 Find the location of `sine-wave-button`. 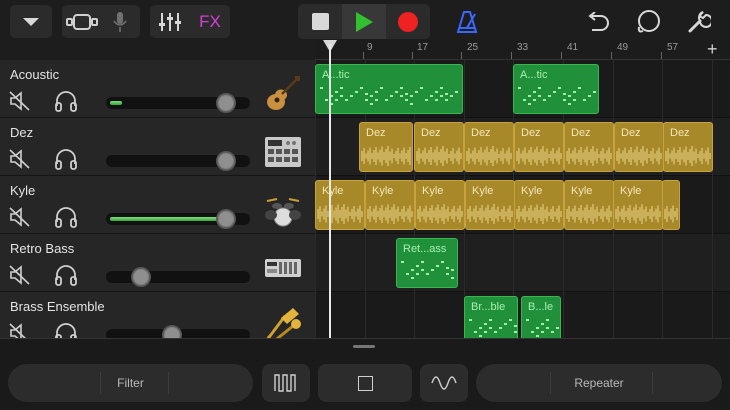

sine-wave-button is located at coordinates (444, 383).